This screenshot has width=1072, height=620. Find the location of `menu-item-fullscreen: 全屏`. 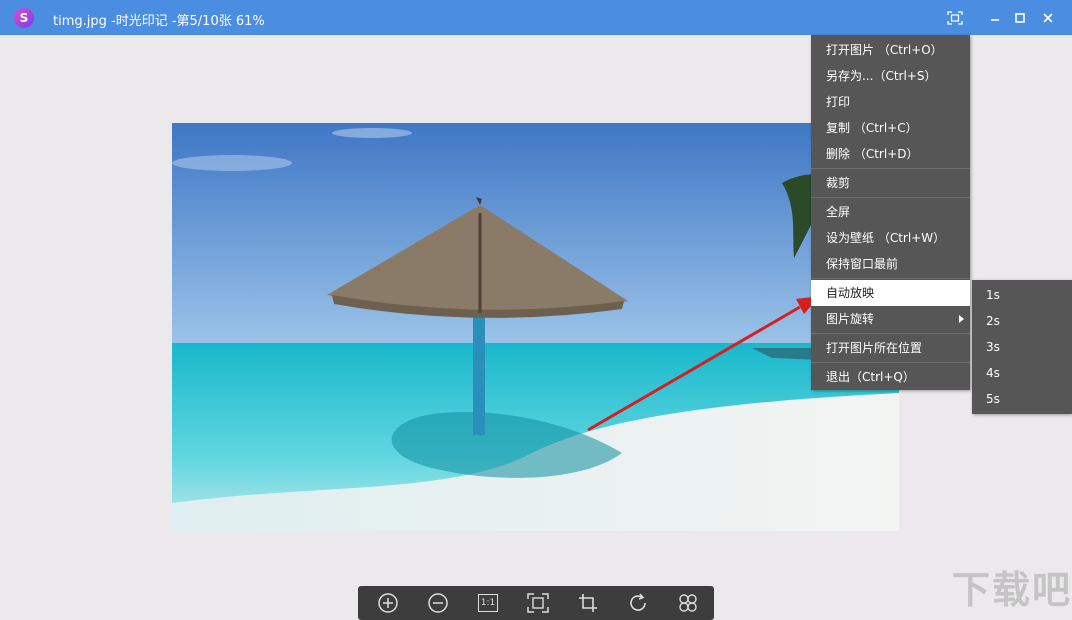

menu-item-fullscreen: 全屏 is located at coordinates (890, 212).